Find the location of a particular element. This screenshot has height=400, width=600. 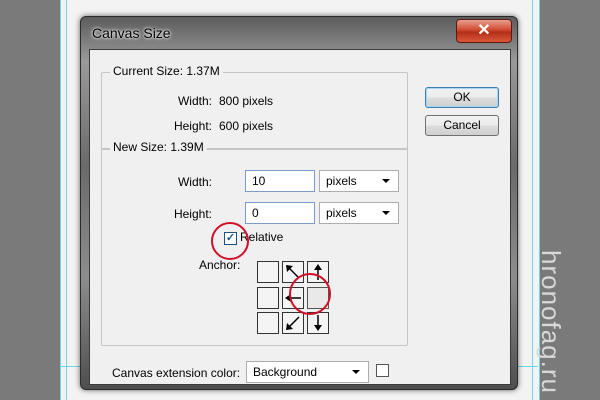

anchor-middle-left is located at coordinates (268, 297).